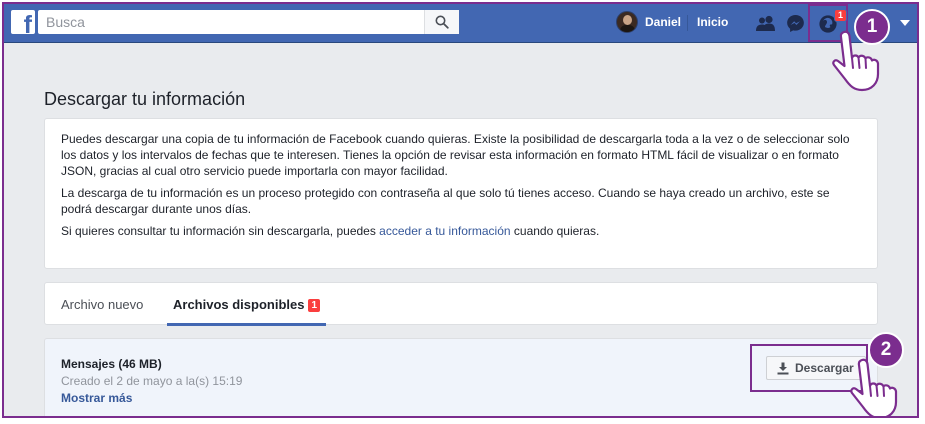  I want to click on files-tabs: Archivo nuevo Archivos disponibles 1, so click(461, 304).